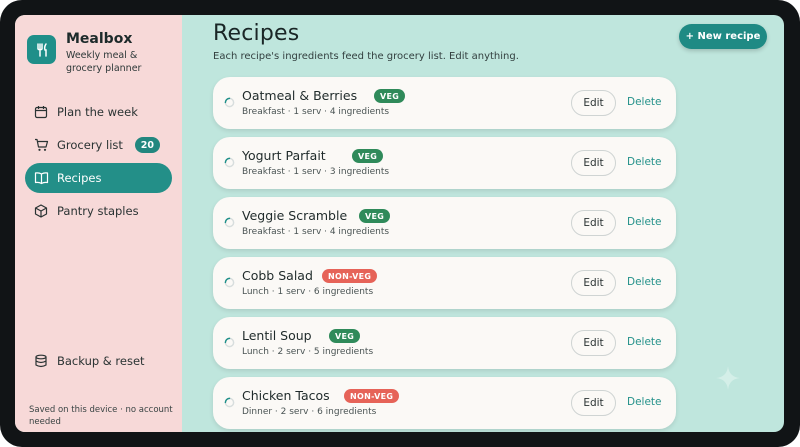 Image resolution: width=800 pixels, height=447 pixels. Describe the element at coordinates (41, 361) in the screenshot. I see `database-icon` at that location.